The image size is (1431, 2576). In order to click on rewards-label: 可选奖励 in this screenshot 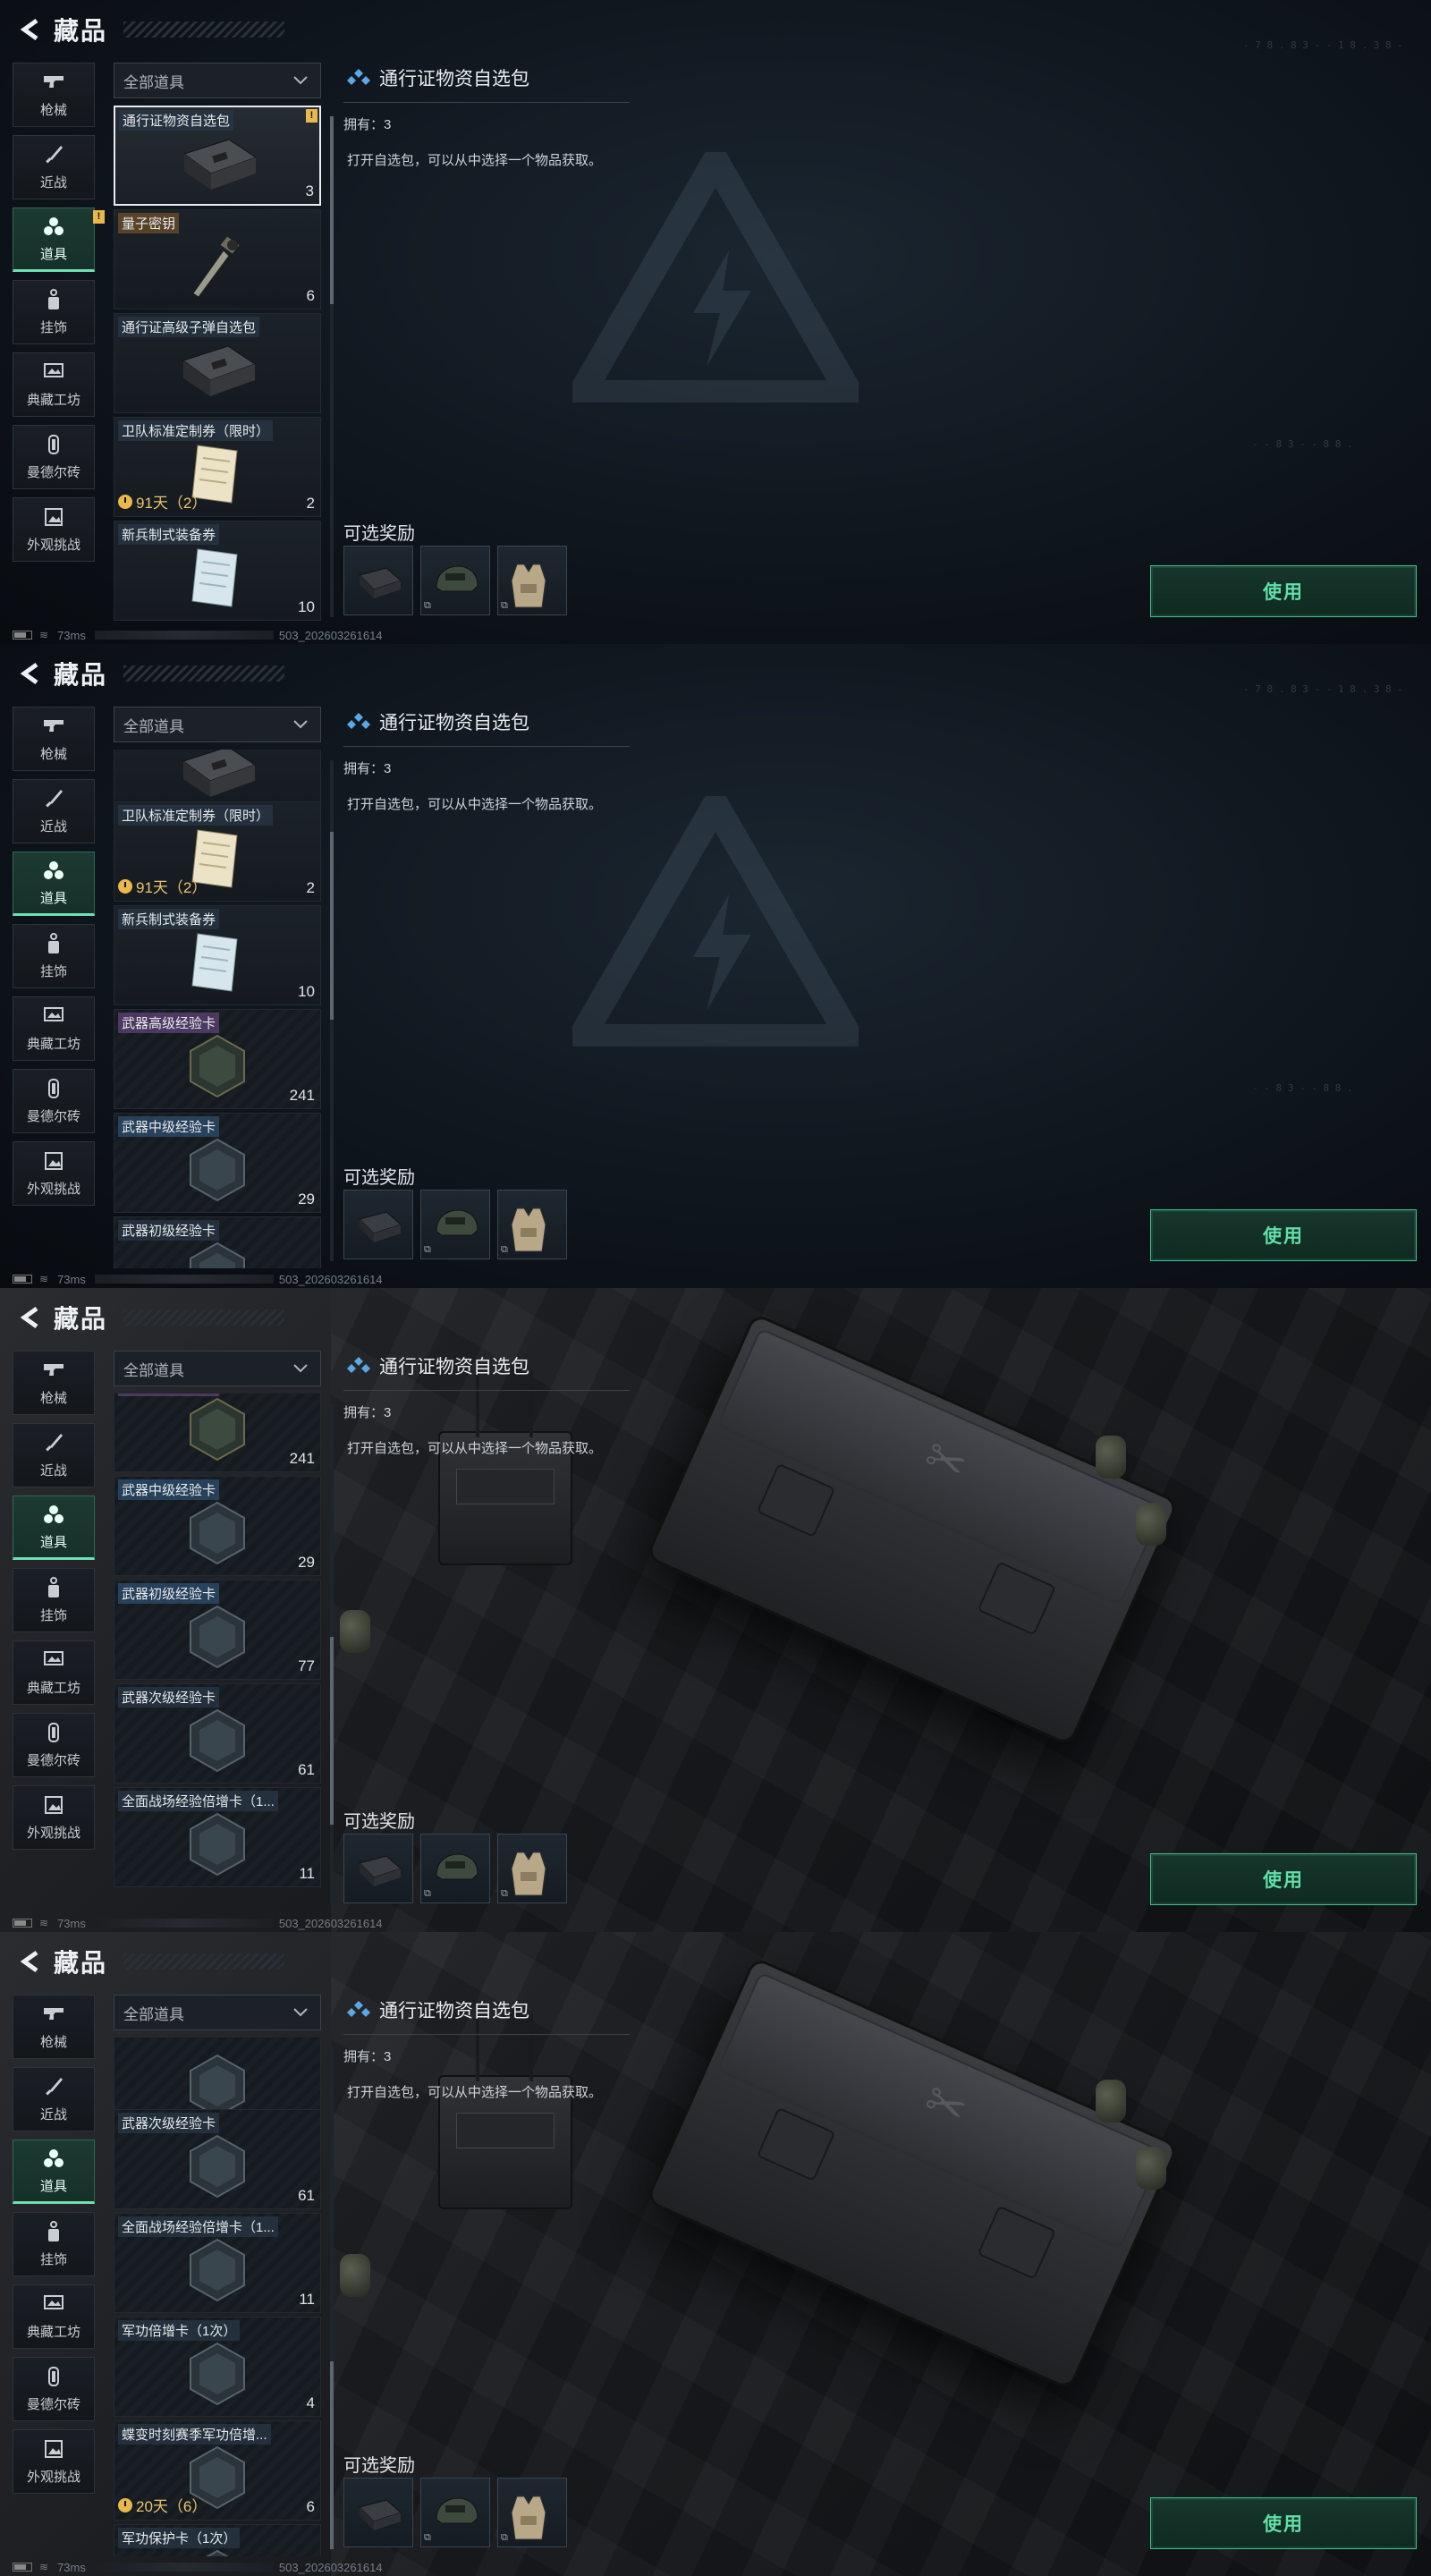, I will do `click(379, 534)`.